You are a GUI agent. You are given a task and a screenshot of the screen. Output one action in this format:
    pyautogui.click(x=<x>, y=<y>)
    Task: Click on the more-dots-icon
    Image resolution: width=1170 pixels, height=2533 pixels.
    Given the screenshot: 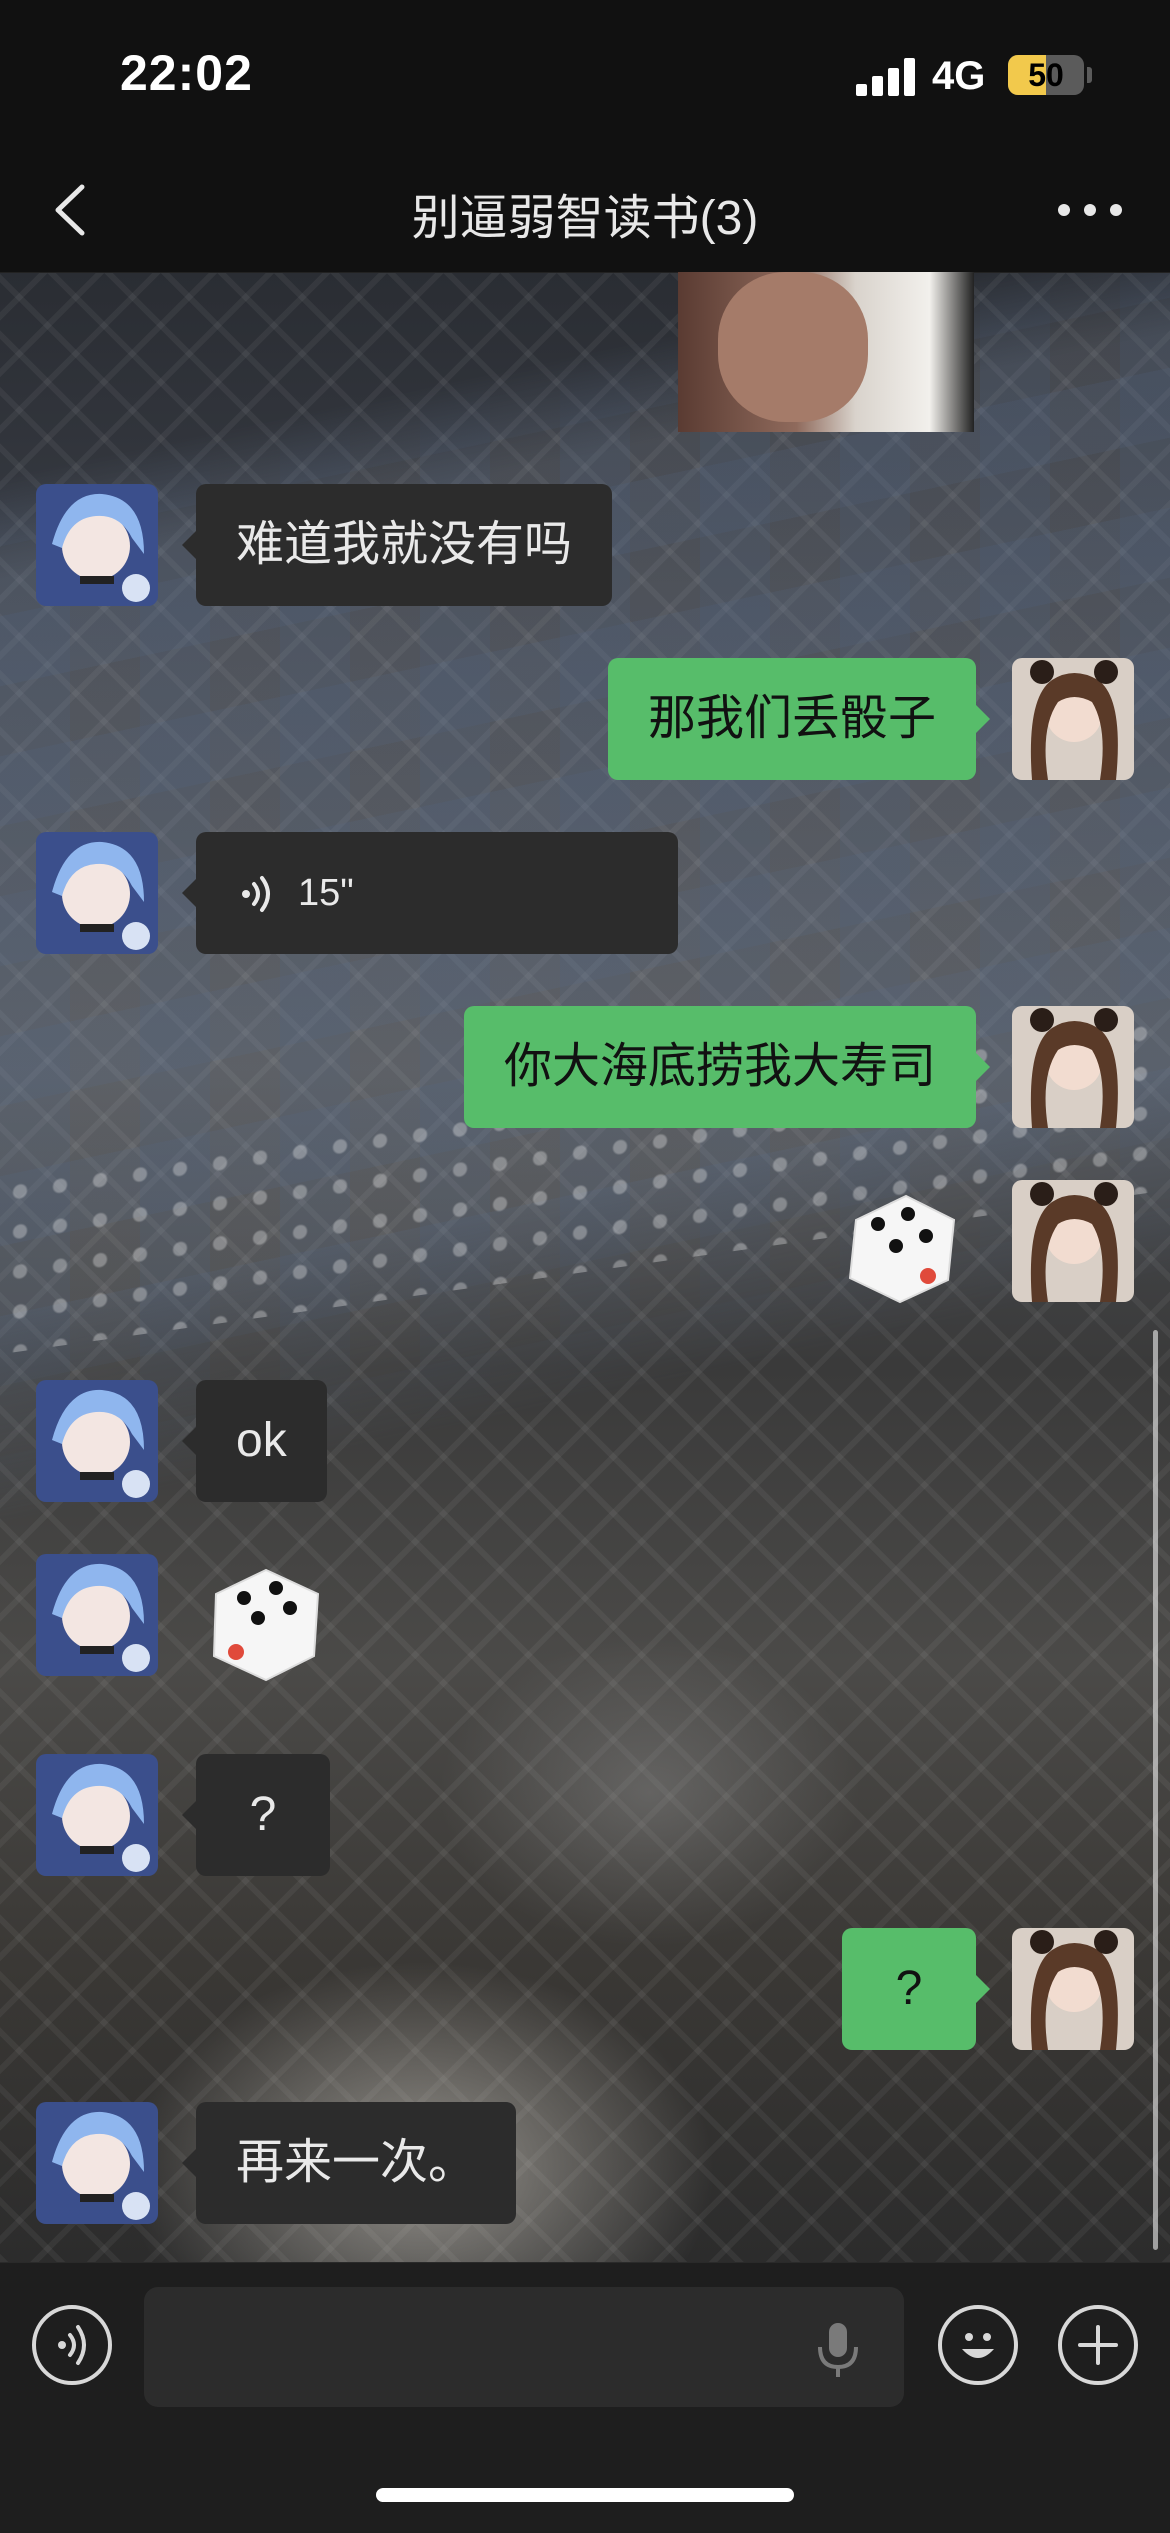 What is the action you would take?
    pyautogui.click(x=1090, y=210)
    